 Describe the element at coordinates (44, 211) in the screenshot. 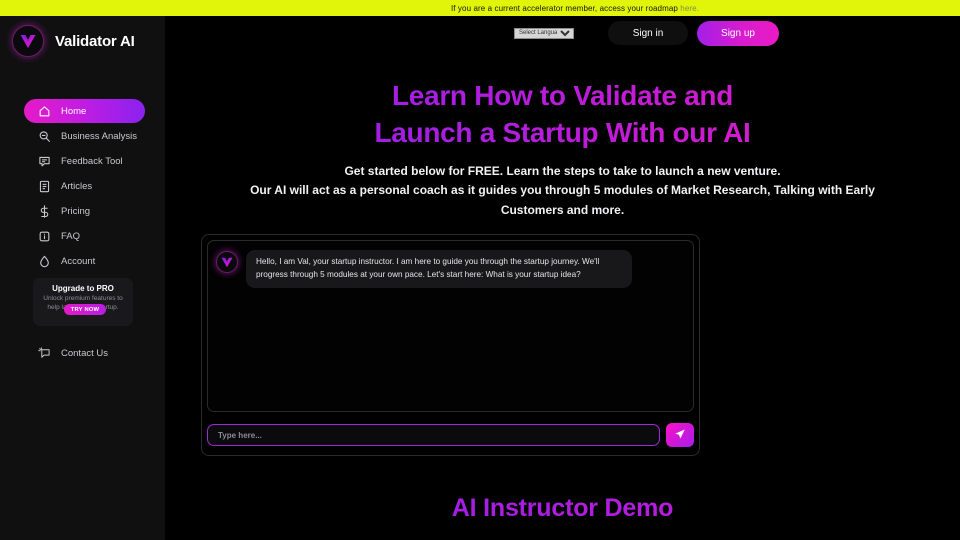

I see `dollar-icon` at that location.